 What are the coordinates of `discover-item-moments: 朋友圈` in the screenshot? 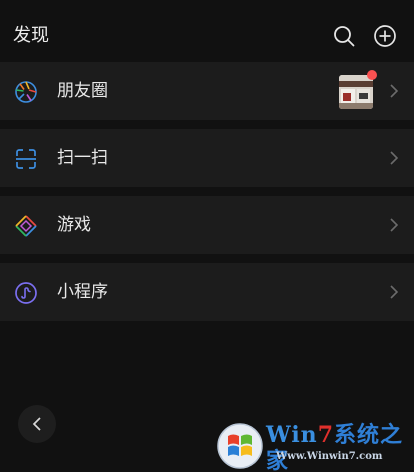 It's located at (207, 91).